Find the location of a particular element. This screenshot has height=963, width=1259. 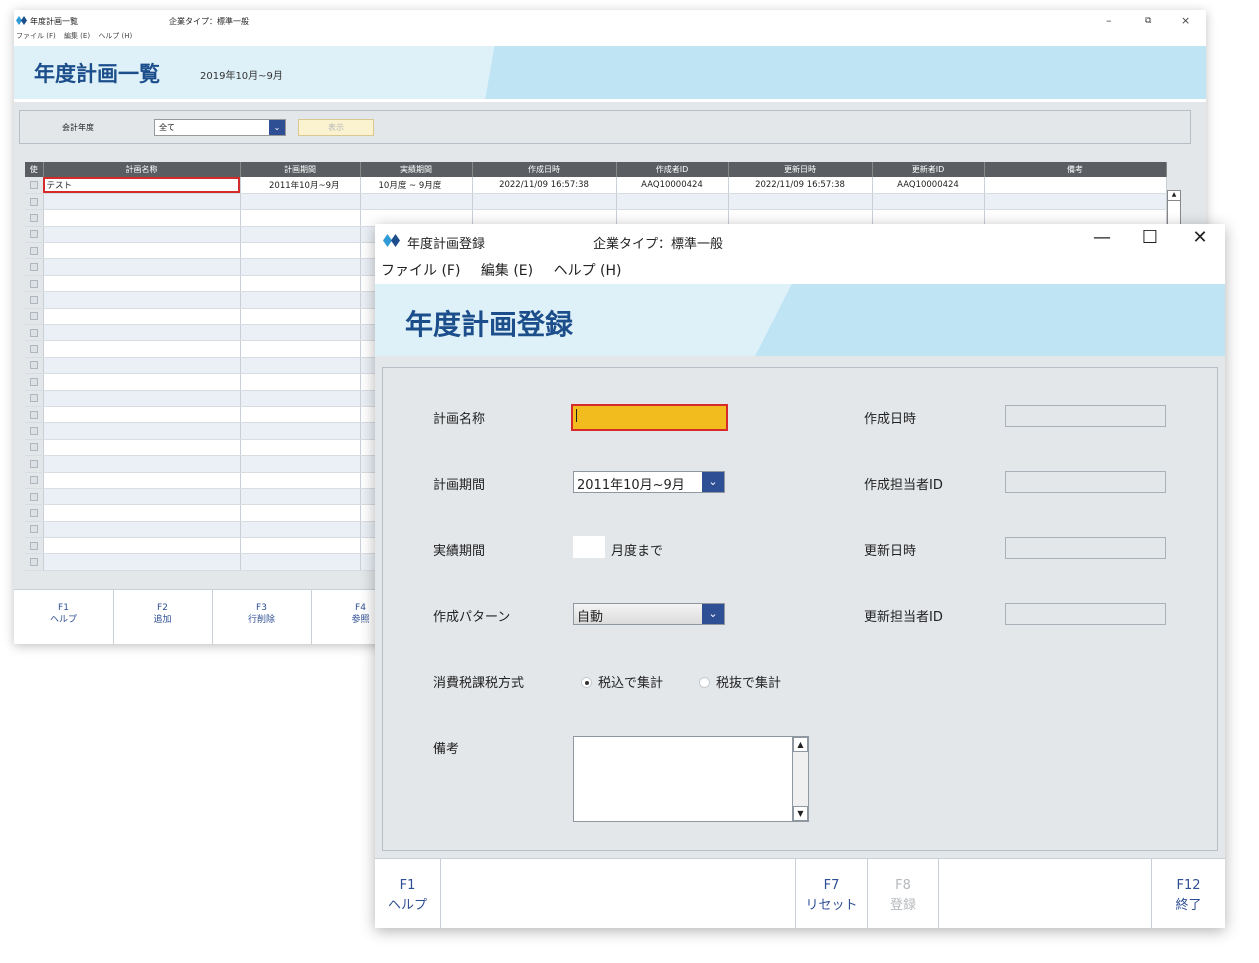

f2-add-button: F2 追加 is located at coordinates (163, 617).